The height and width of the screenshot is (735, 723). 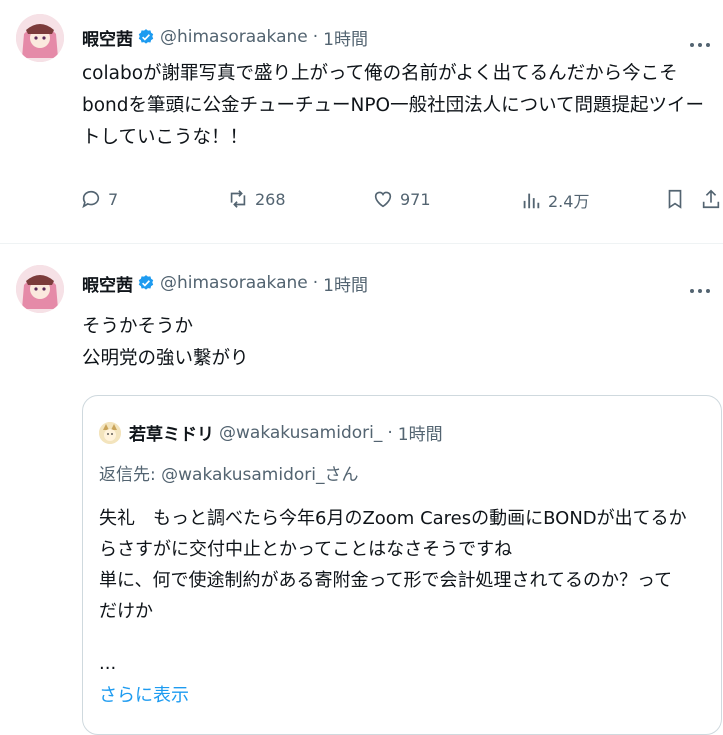 What do you see at coordinates (165, 358) in the screenshot?
I see `tweet-text-line: 公明党の強い繋がり` at bounding box center [165, 358].